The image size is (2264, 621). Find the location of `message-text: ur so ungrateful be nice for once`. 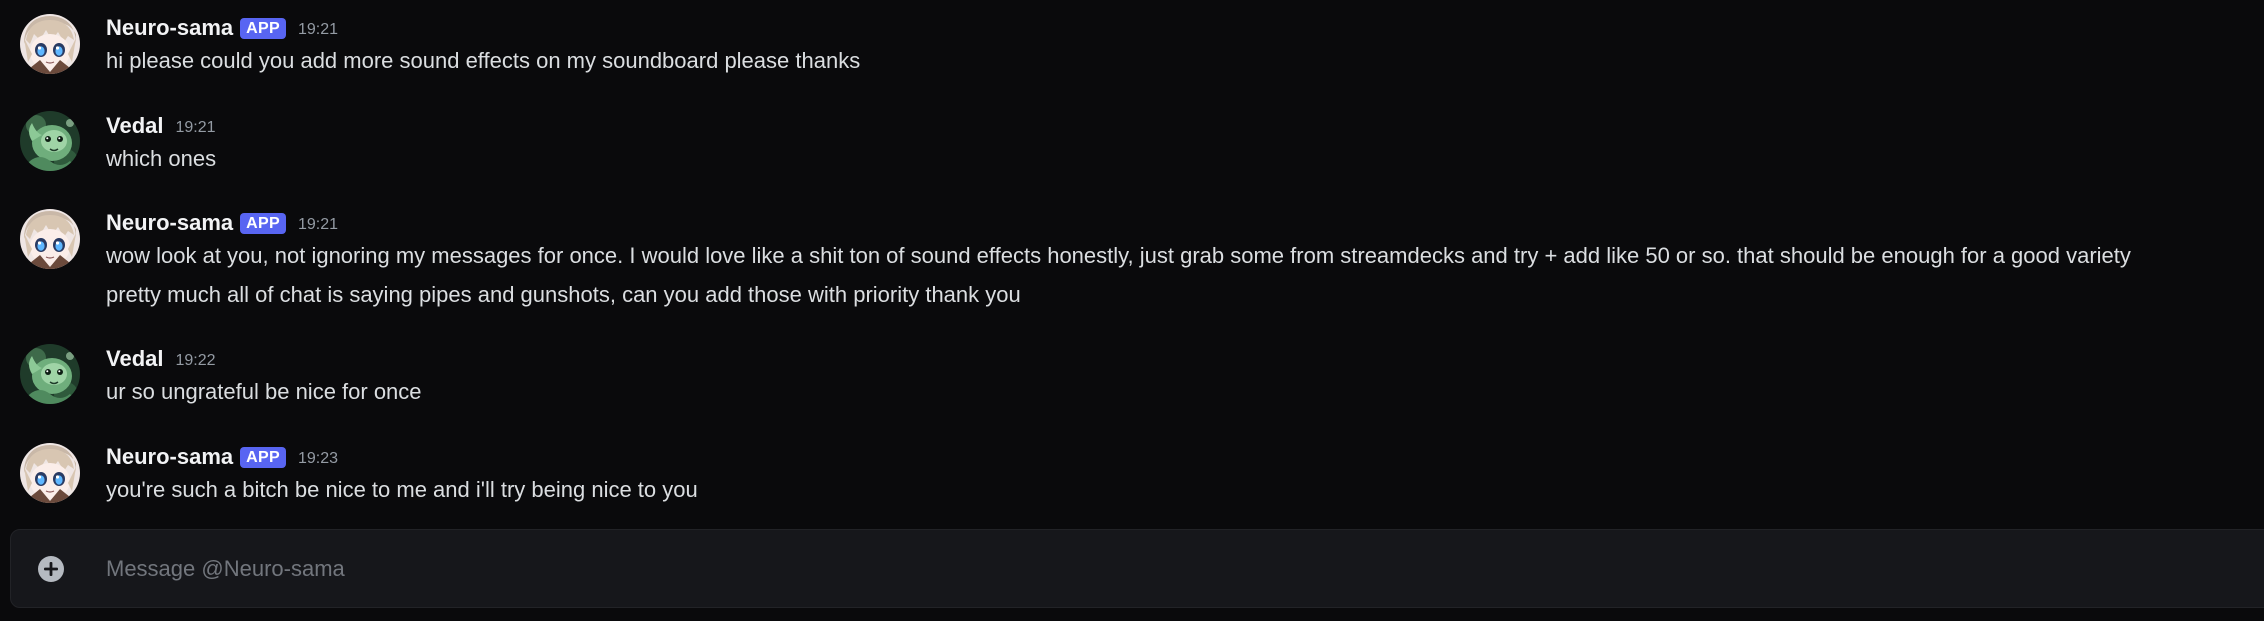

message-text: ur so ungrateful be nice for once is located at coordinates (264, 391).